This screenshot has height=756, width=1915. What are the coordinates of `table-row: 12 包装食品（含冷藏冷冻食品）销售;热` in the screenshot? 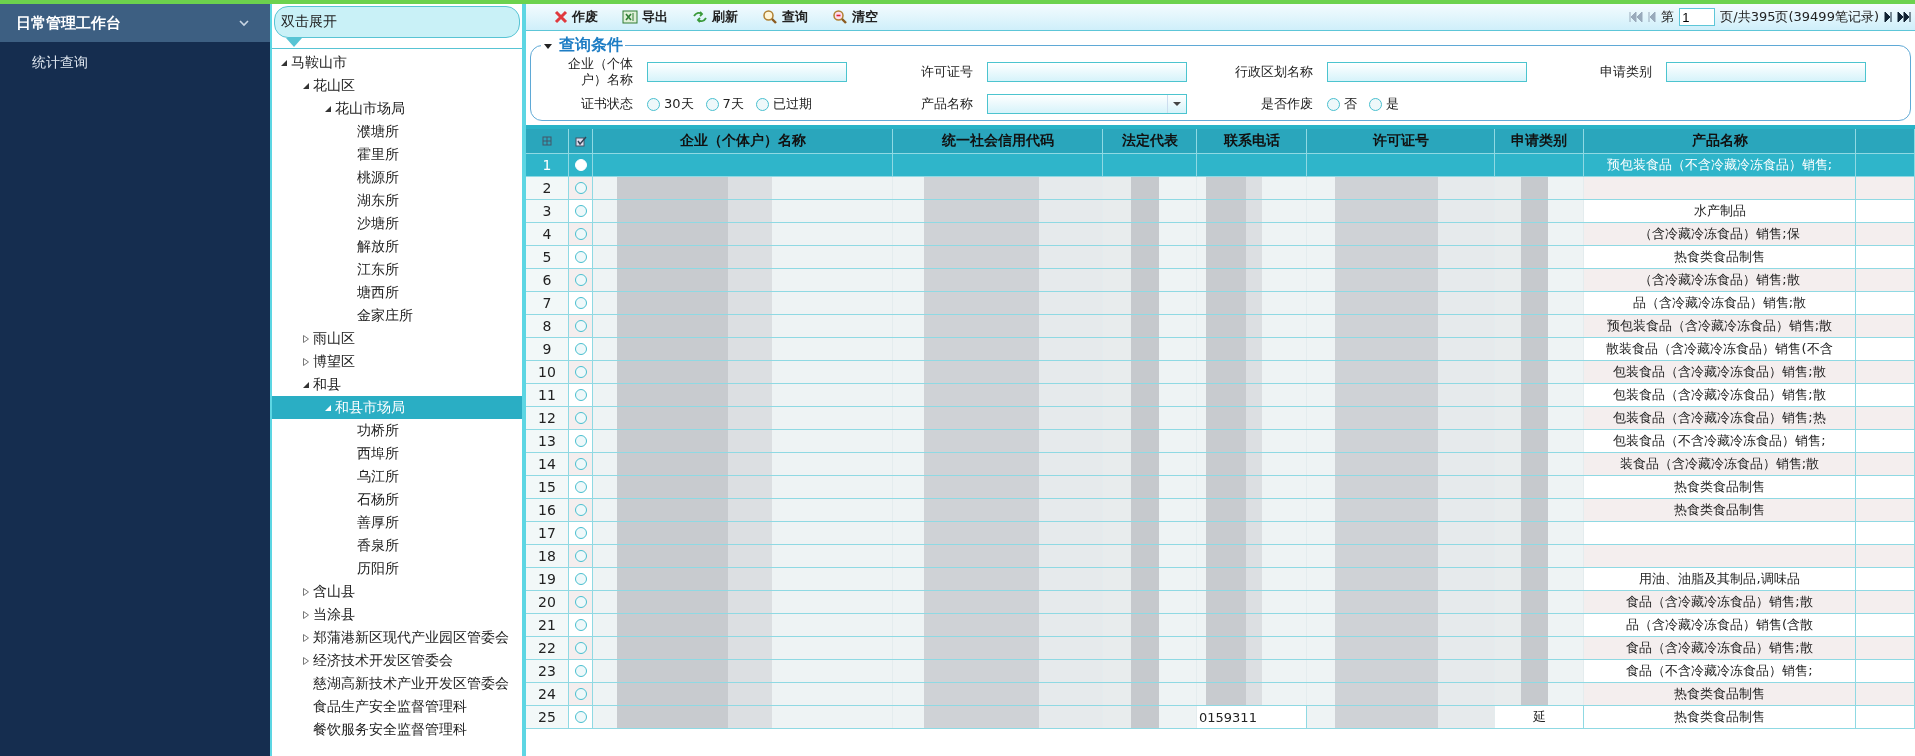 It's located at (1220, 418).